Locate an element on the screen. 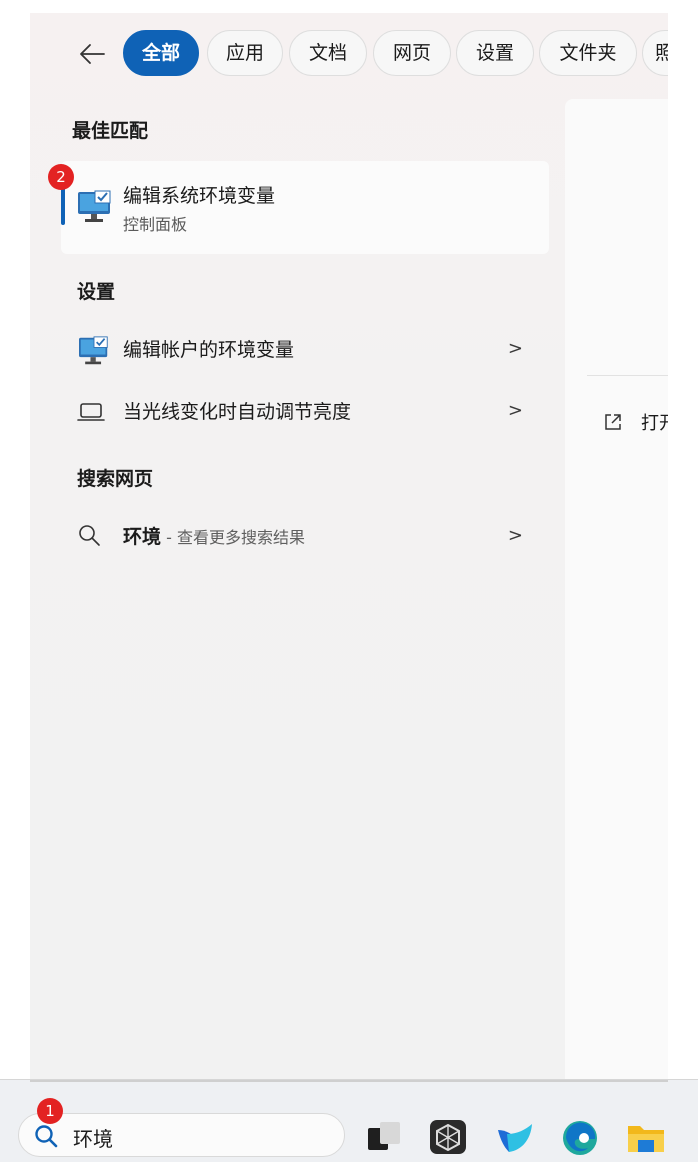  web-search-query: 环境 is located at coordinates (142, 537).